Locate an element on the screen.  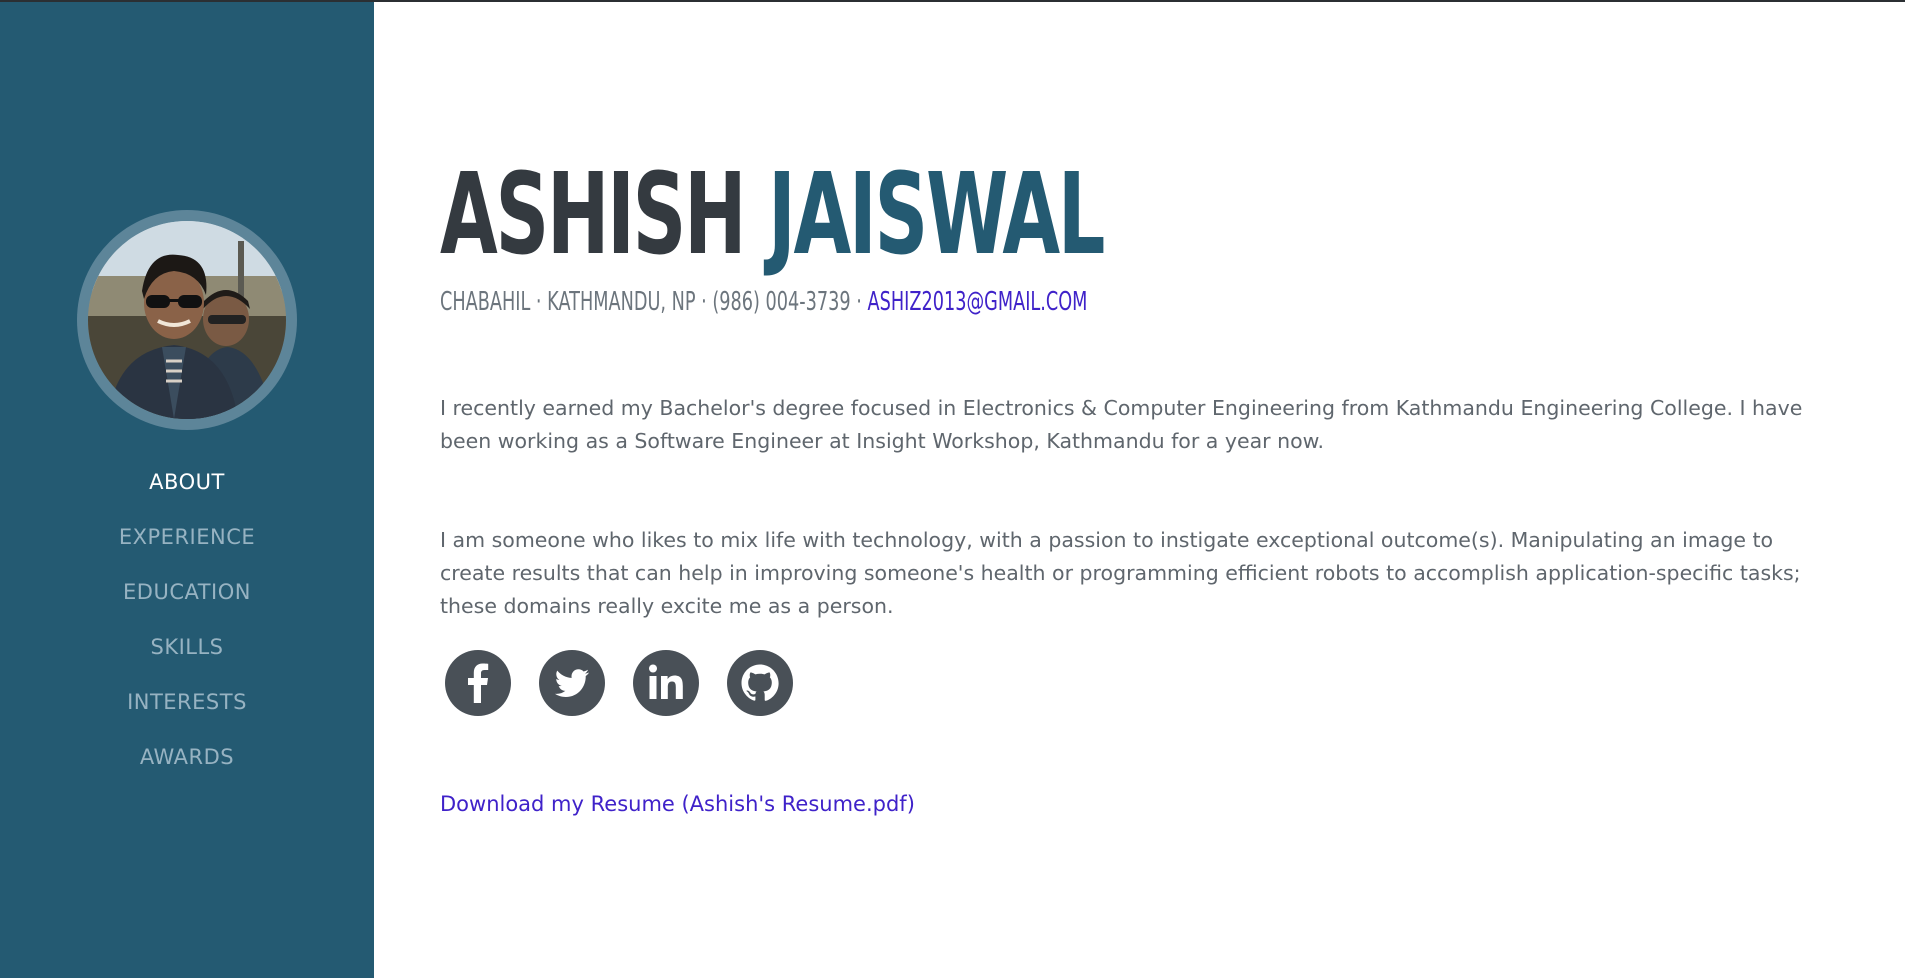
nav-item-about: ABOUT is located at coordinates (187, 487).